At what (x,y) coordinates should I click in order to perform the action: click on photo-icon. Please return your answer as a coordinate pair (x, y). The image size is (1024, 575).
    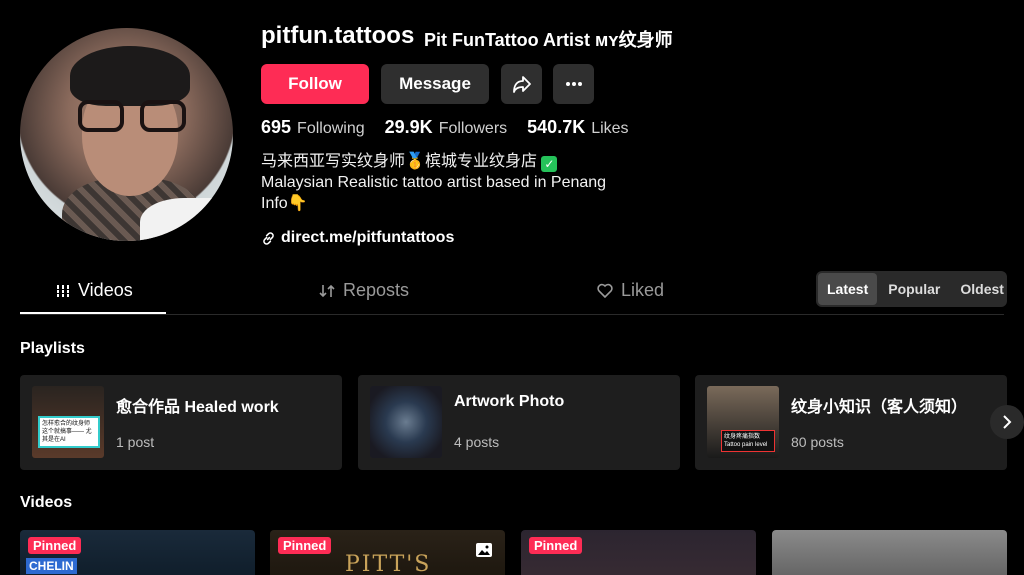
    Looking at the image, I should click on (484, 550).